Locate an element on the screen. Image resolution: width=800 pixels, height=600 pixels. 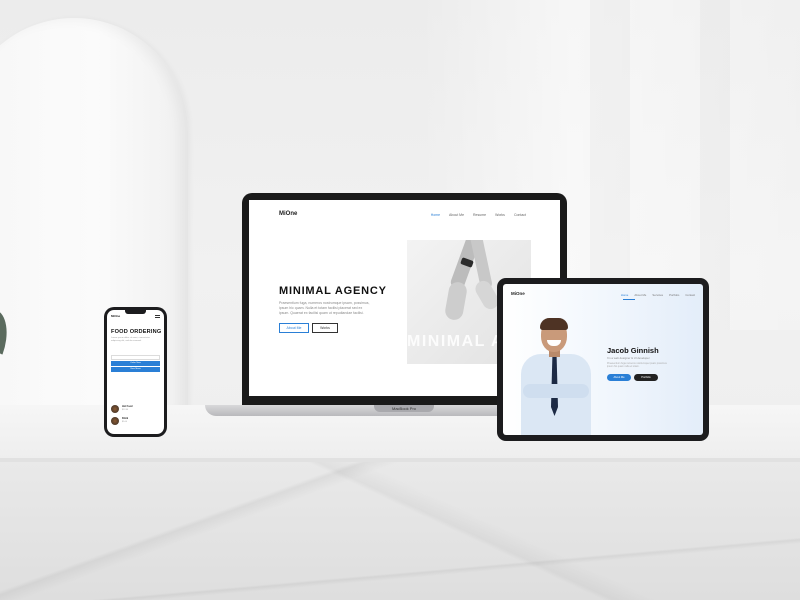
phone-notch is located at coordinates (135, 312).